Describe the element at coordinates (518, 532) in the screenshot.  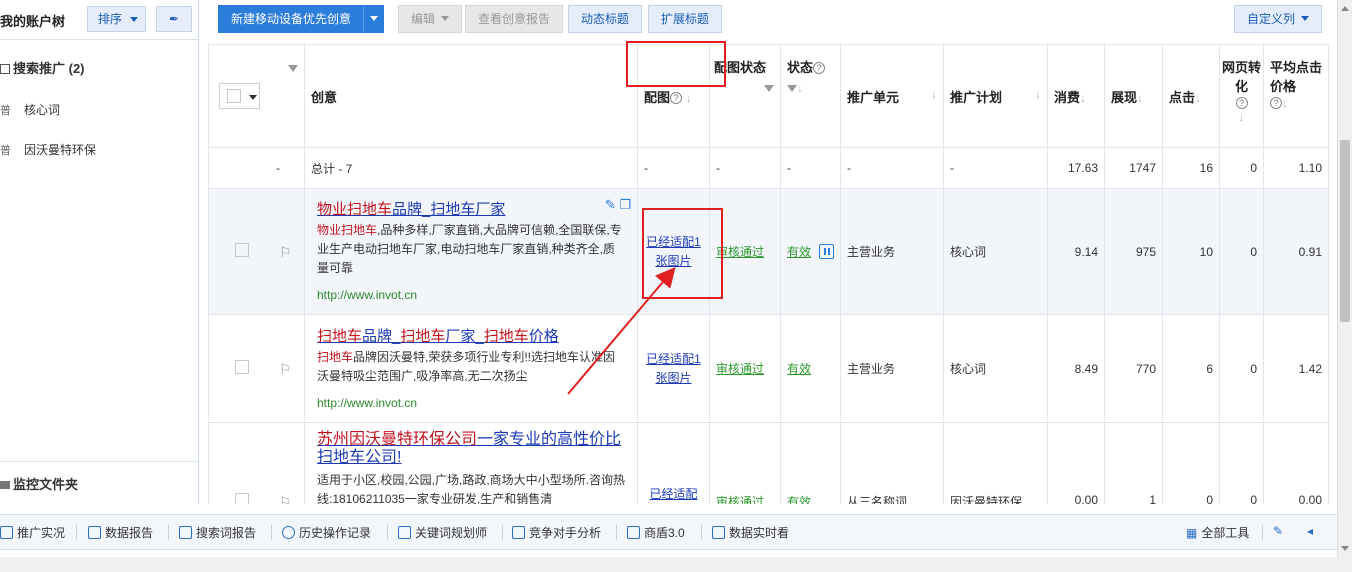
I see `eye-icon` at that location.